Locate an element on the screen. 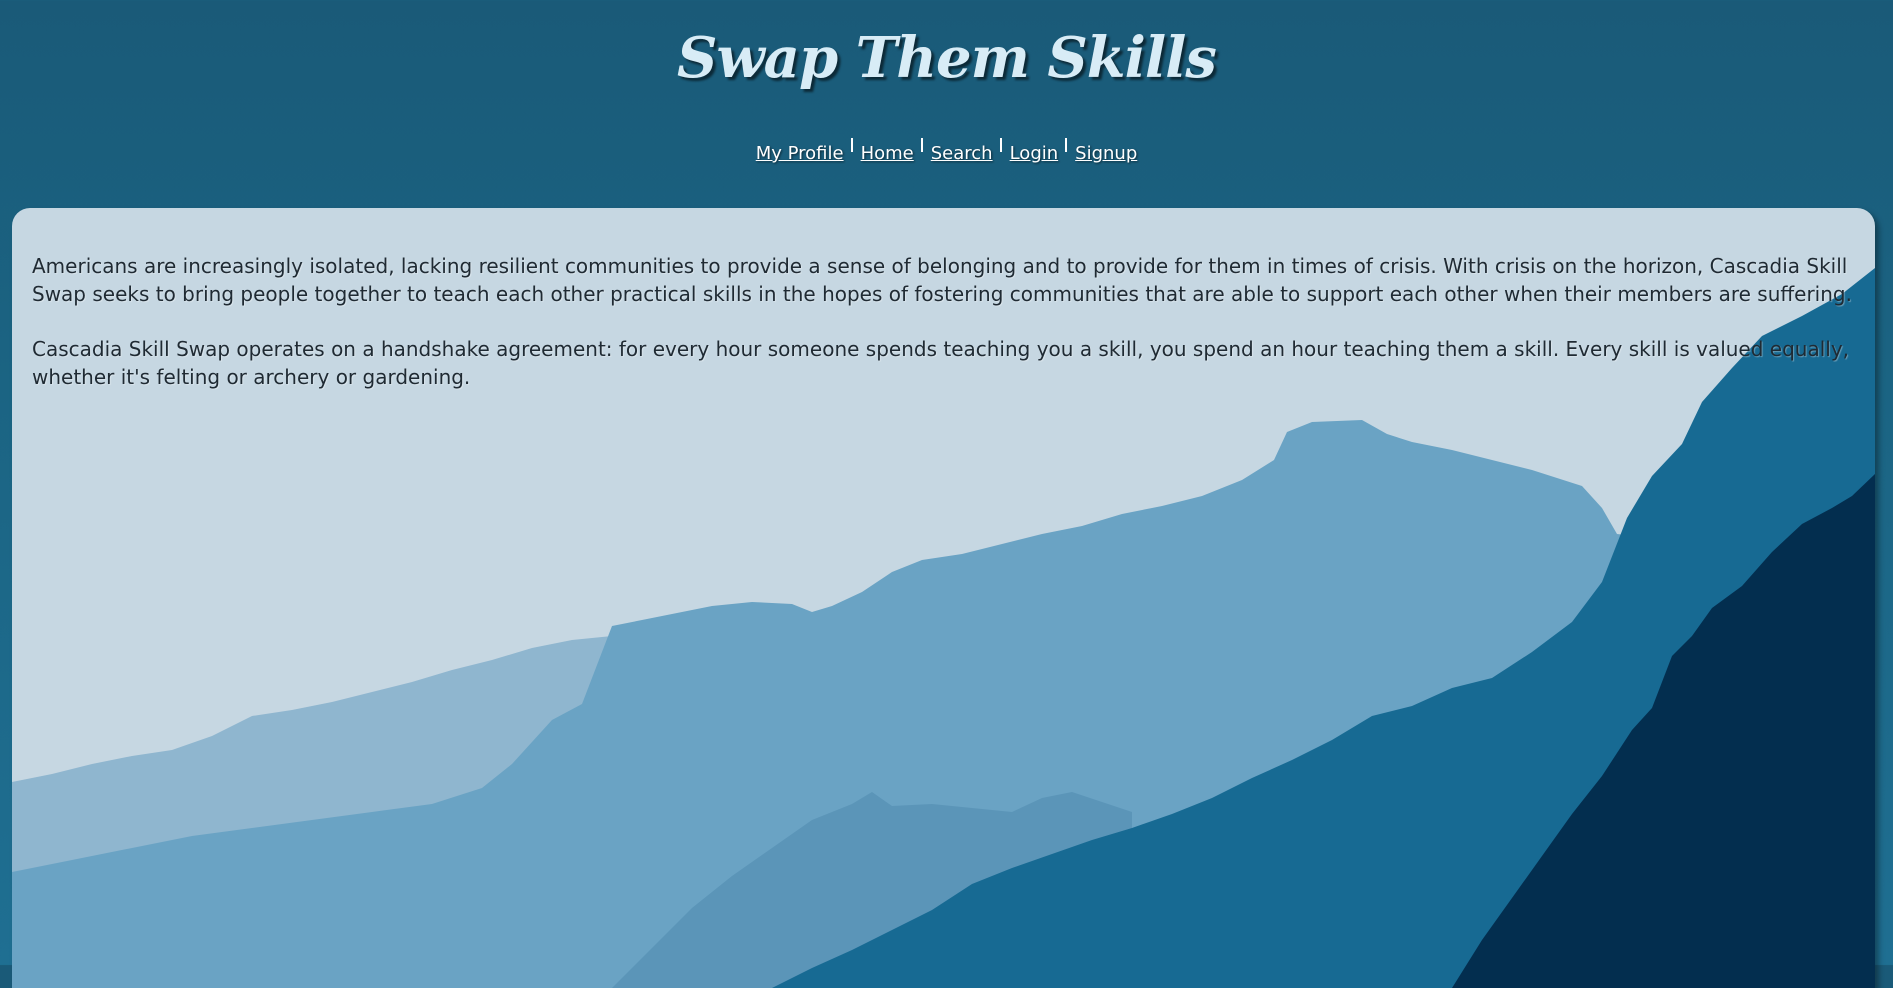  site-title: Swap Them Skills is located at coordinates (947, 58).